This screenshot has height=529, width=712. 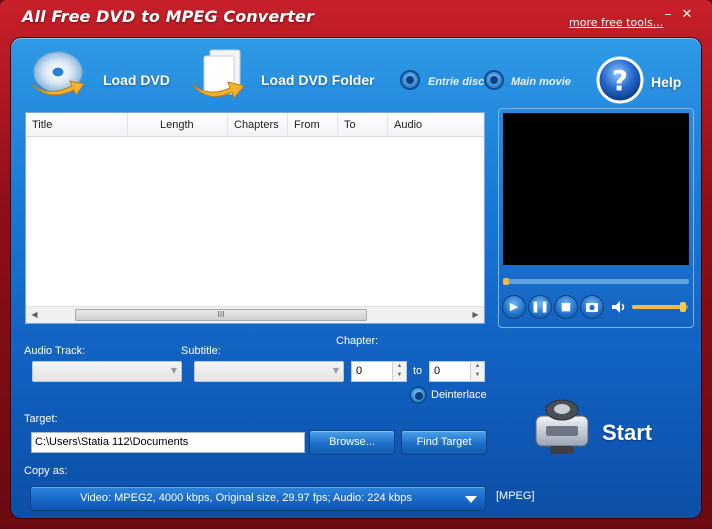 What do you see at coordinates (418, 371) in the screenshot?
I see `to-label: to` at bounding box center [418, 371].